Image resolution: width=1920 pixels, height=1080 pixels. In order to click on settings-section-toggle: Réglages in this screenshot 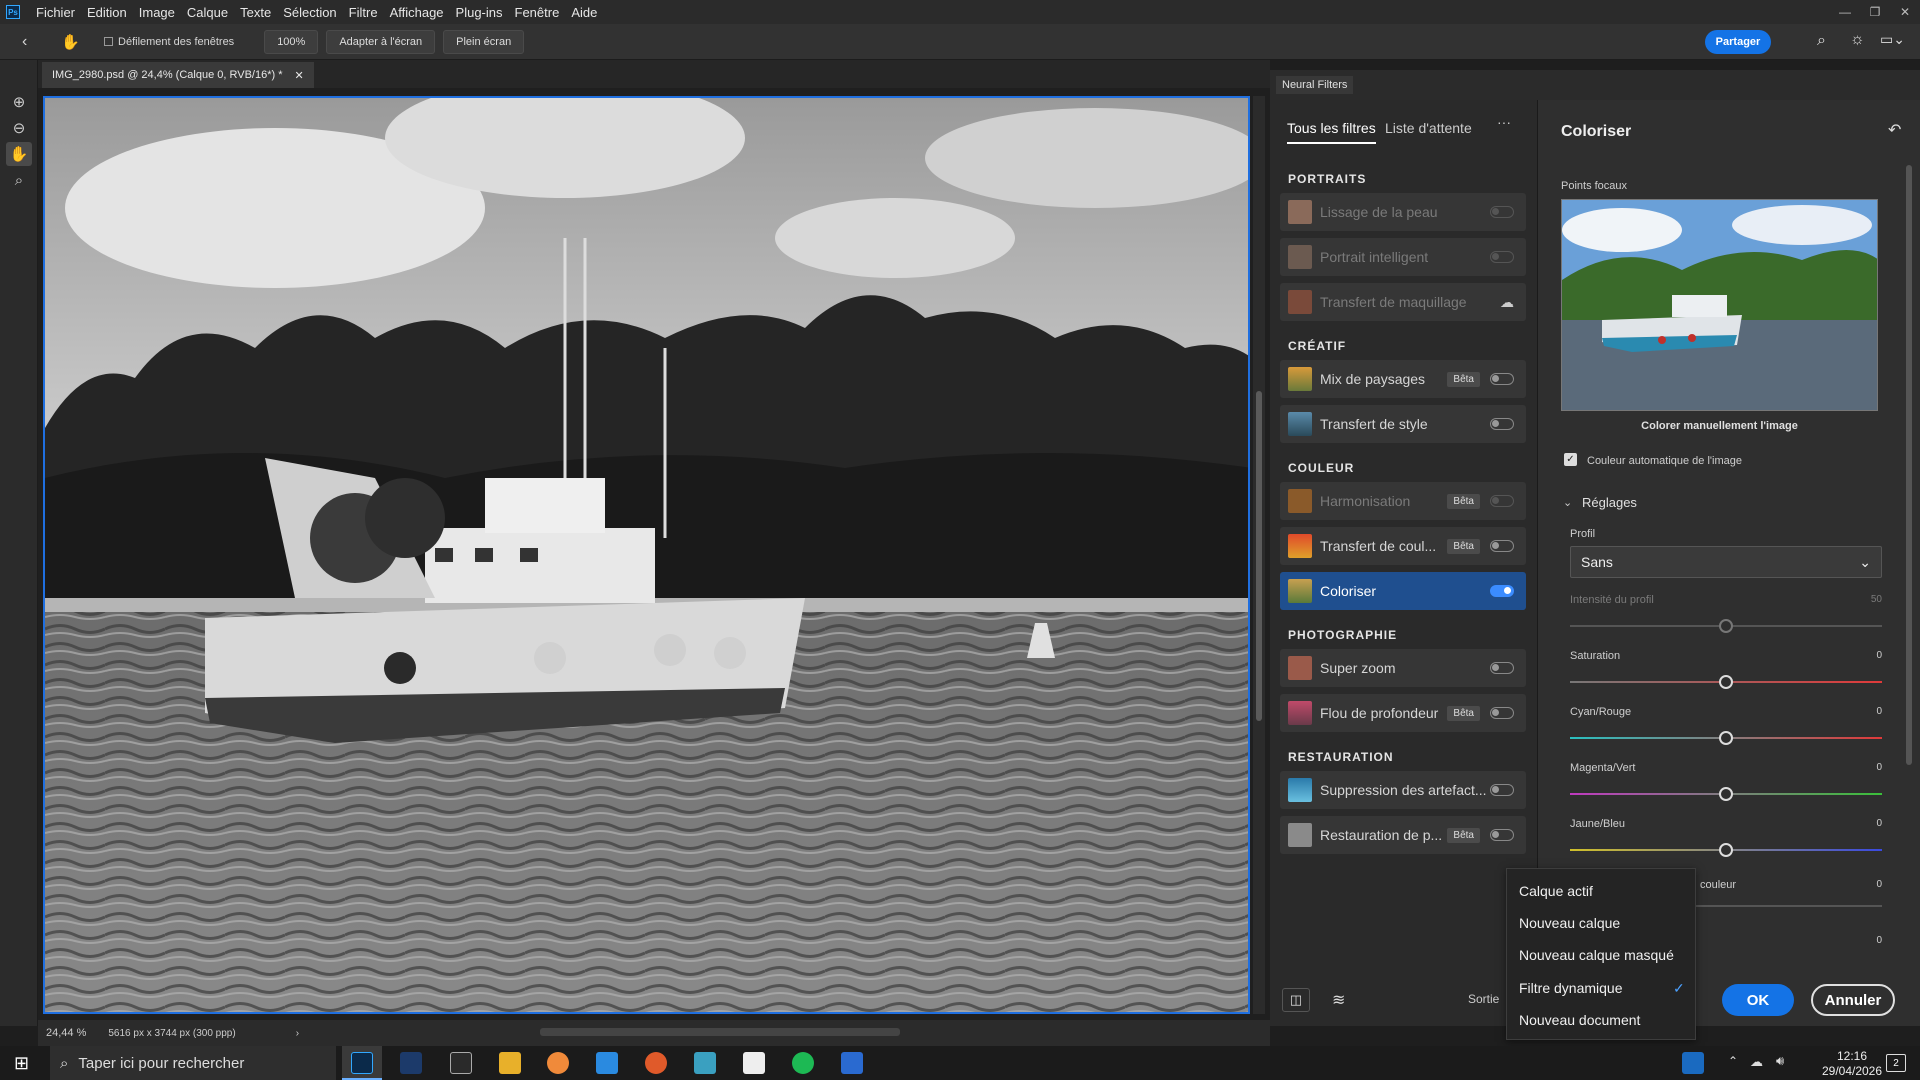, I will do `click(1609, 502)`.